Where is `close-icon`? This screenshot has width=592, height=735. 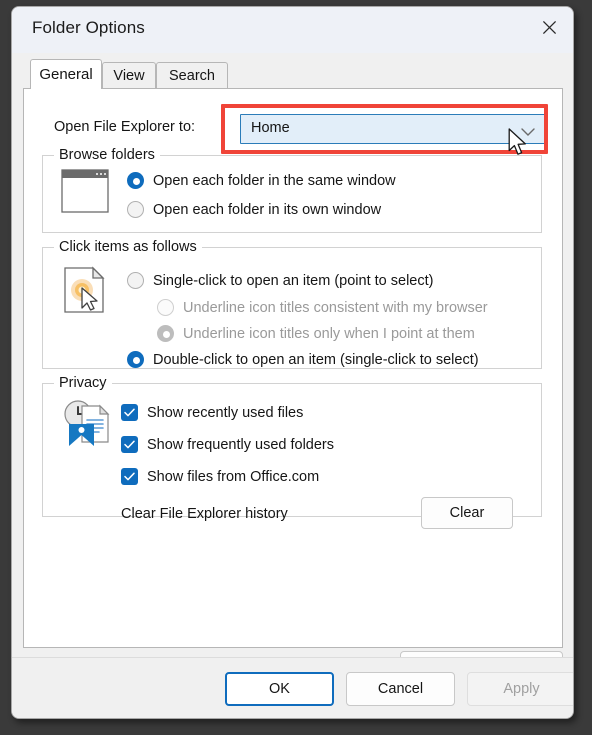 close-icon is located at coordinates (549, 27).